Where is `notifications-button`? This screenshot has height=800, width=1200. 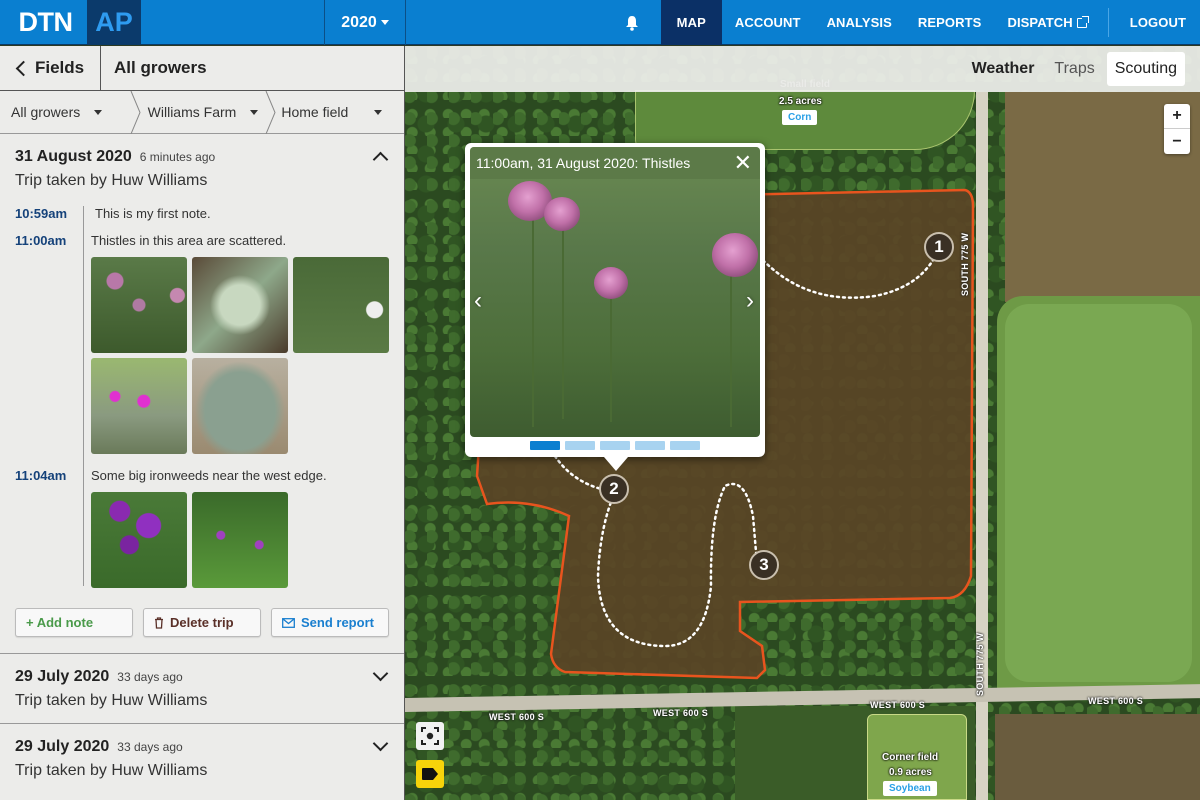 notifications-button is located at coordinates (633, 22).